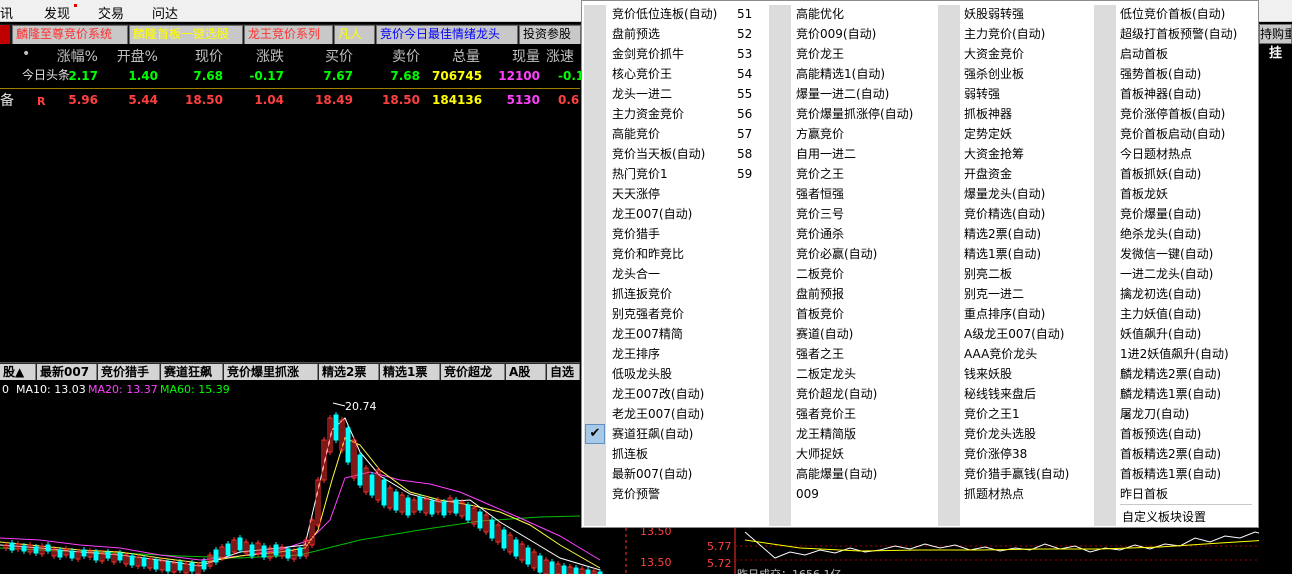 Image resolution: width=1292 pixels, height=574 pixels. Describe the element at coordinates (18, 372) in the screenshot. I see `btab-stock: 股▲` at that location.